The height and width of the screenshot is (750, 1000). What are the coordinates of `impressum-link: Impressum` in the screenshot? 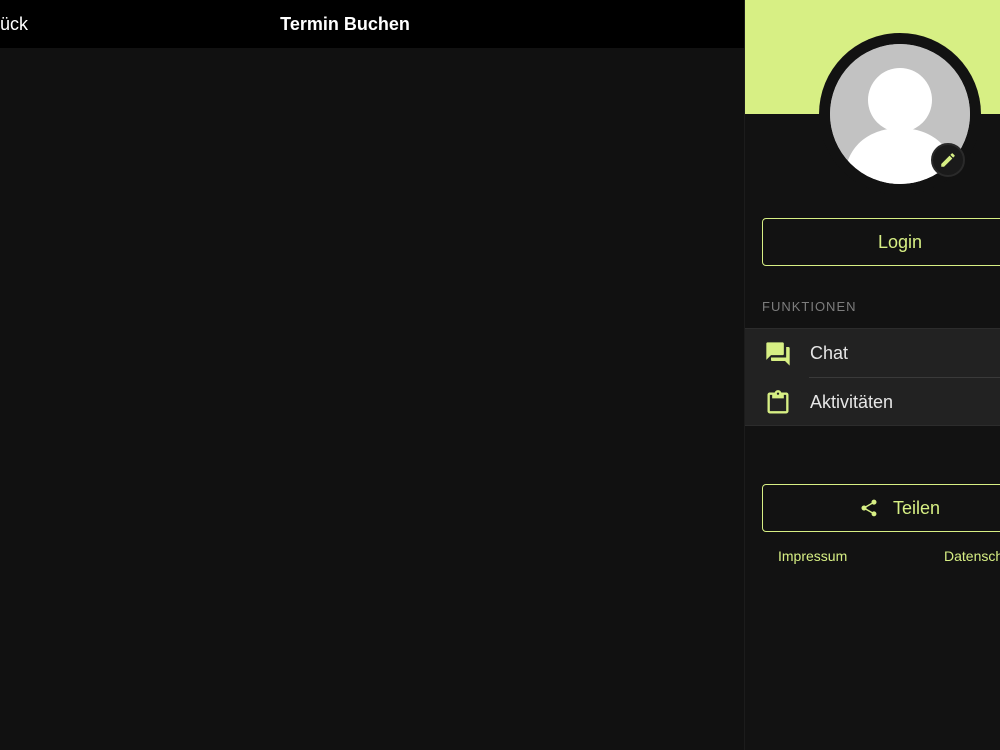 It's located at (812, 556).